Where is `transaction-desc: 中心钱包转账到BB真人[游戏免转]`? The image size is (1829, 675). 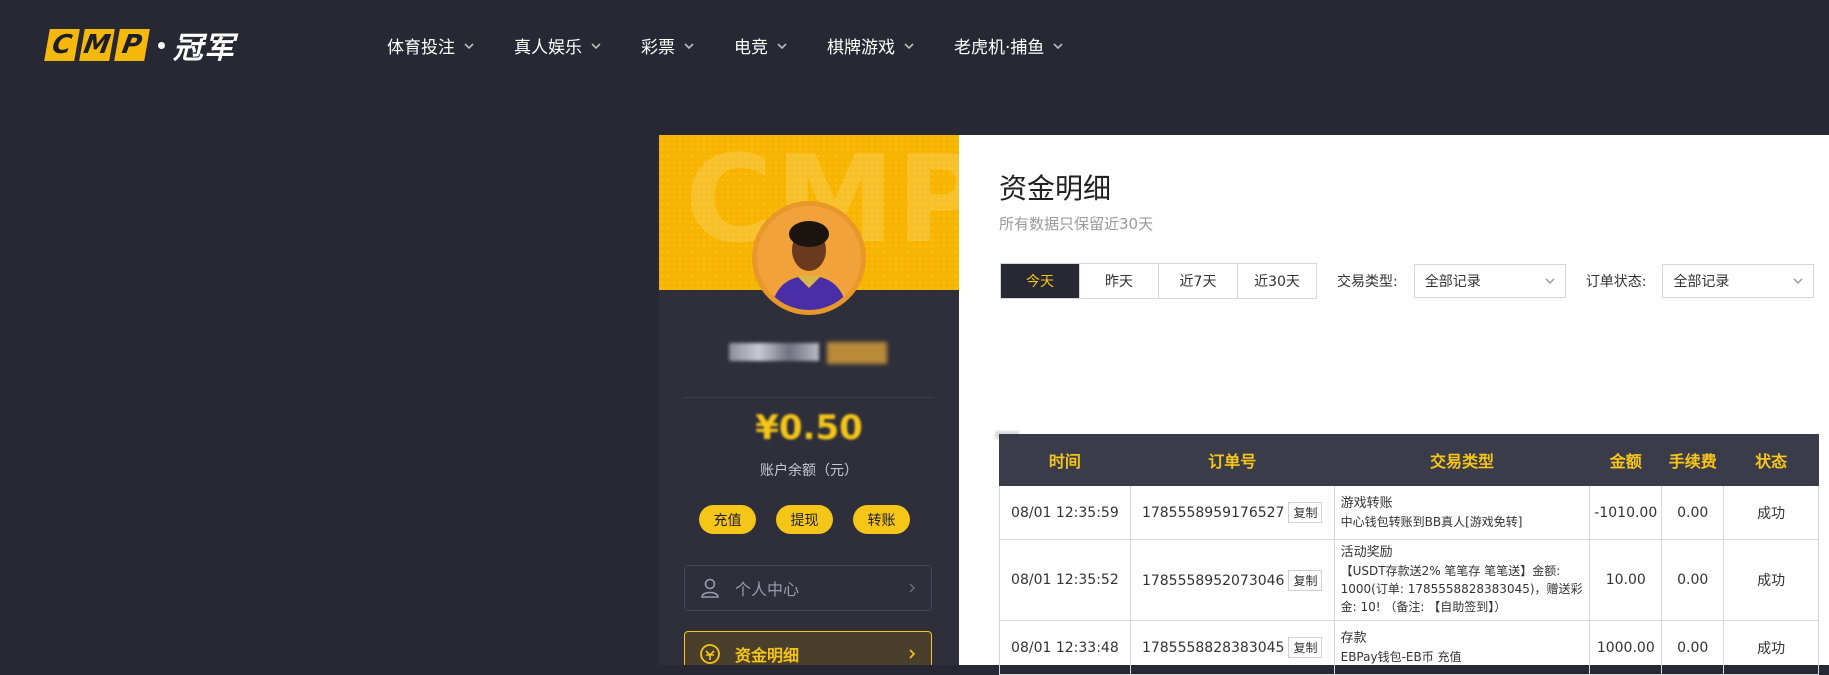 transaction-desc: 中心钱包转账到BB真人[游戏免转] is located at coordinates (1431, 521).